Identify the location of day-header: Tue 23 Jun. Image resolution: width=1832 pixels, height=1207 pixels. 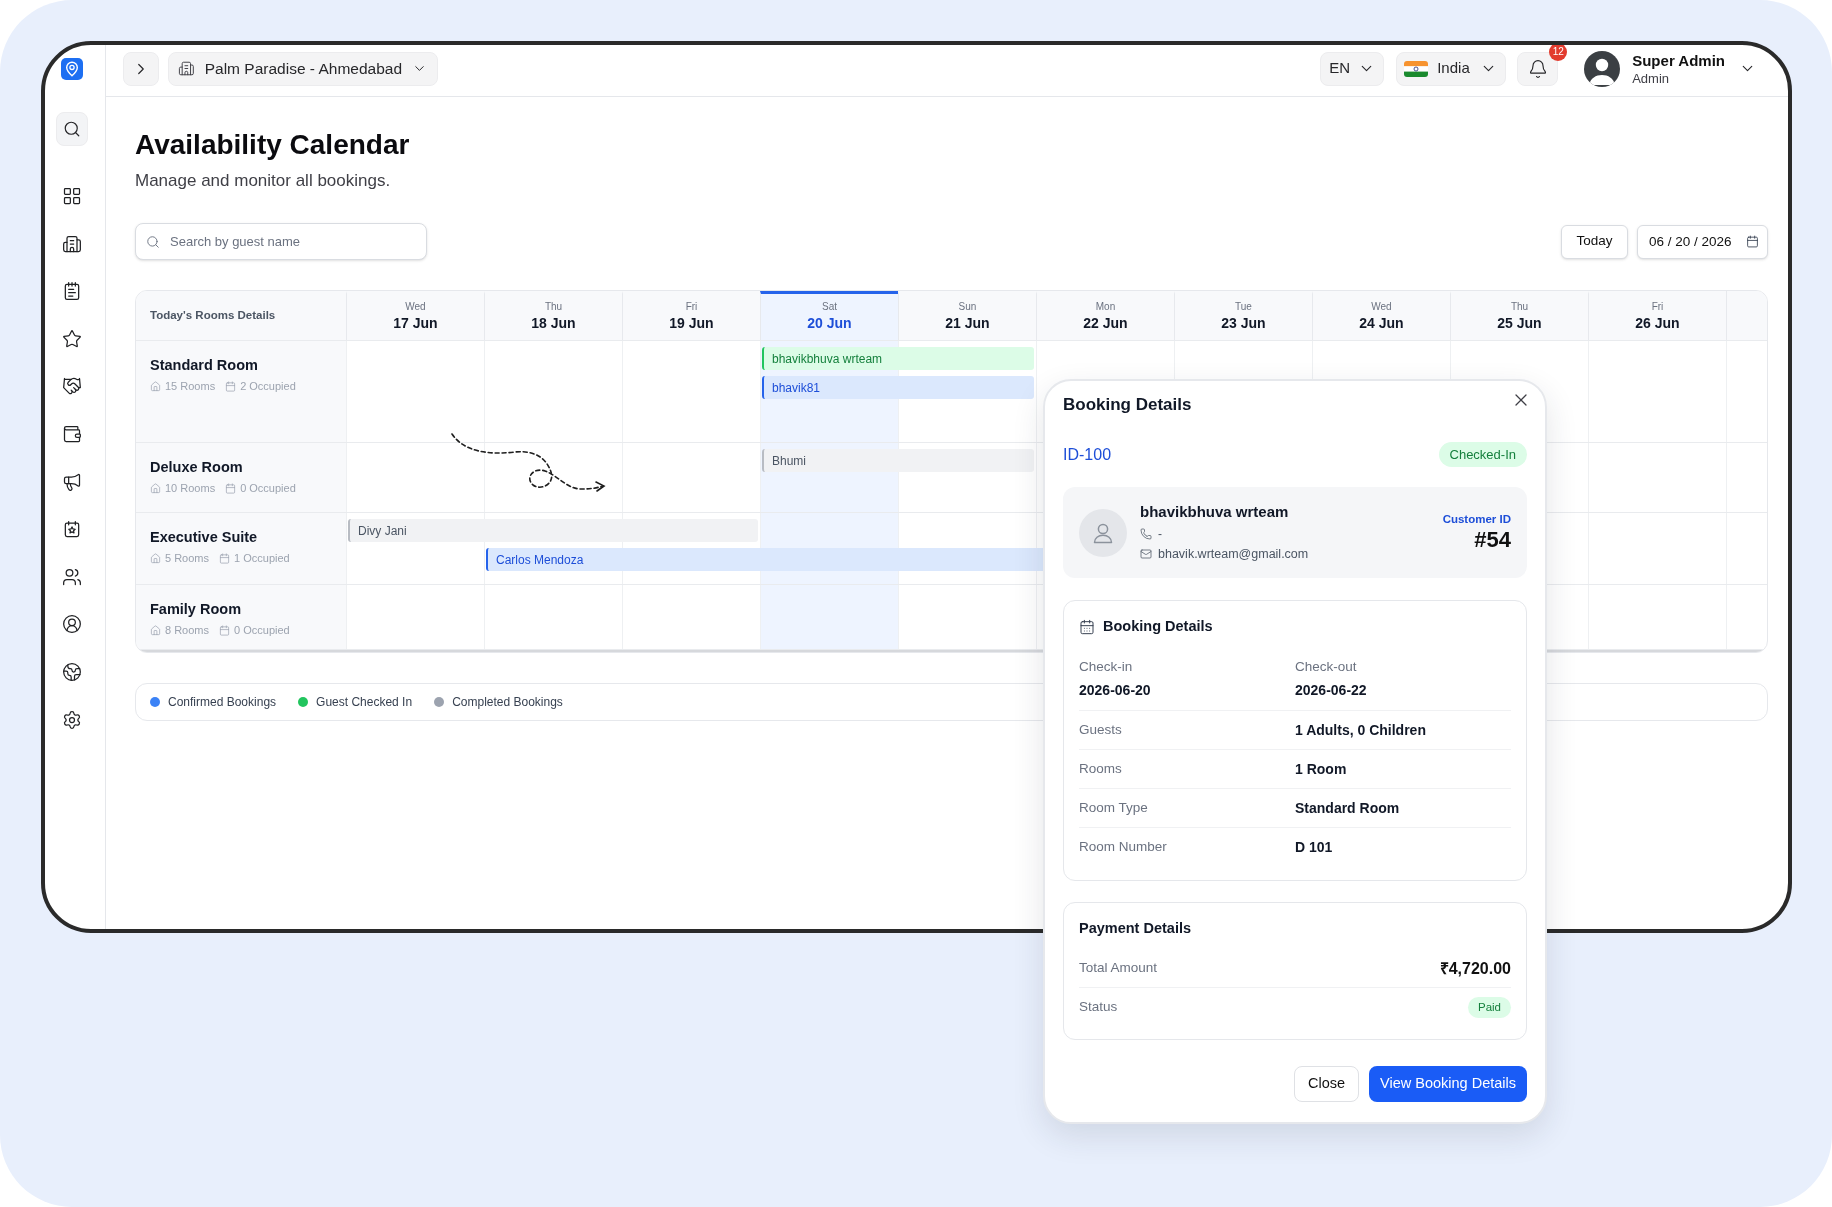
(1243, 315).